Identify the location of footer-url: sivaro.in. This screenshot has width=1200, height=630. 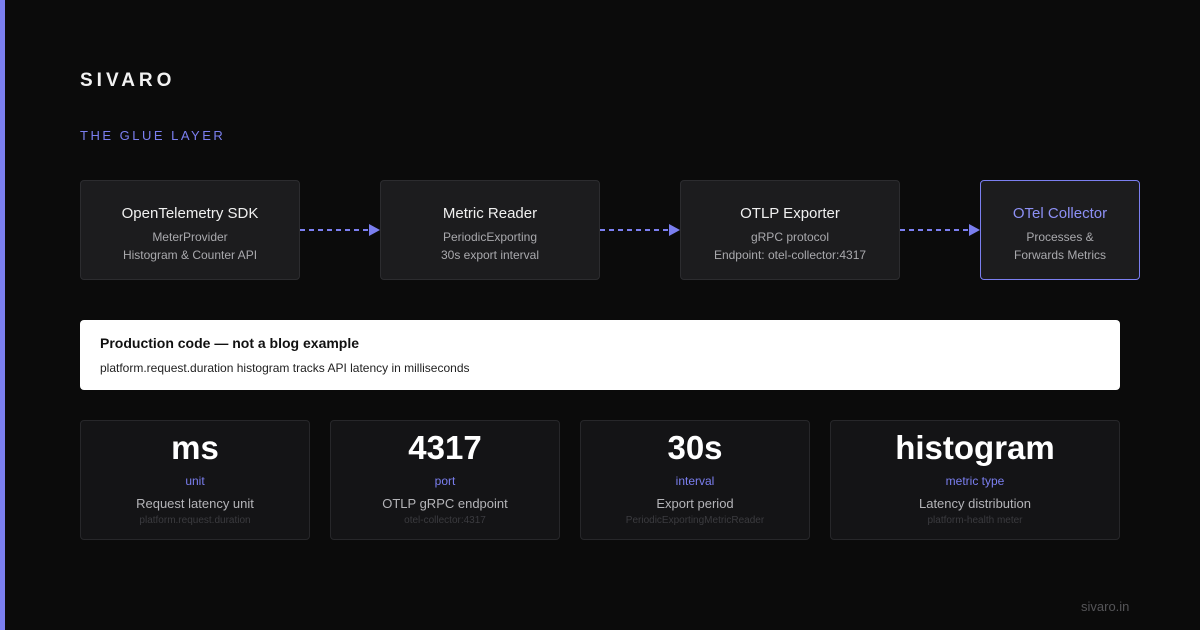
(1105, 606).